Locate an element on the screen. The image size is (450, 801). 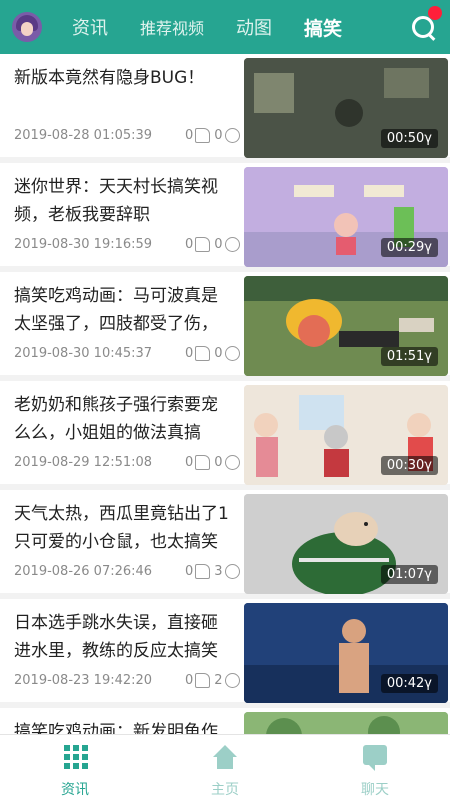
item-date: 2019-08-29 12:51:08 is located at coordinates (83, 462).